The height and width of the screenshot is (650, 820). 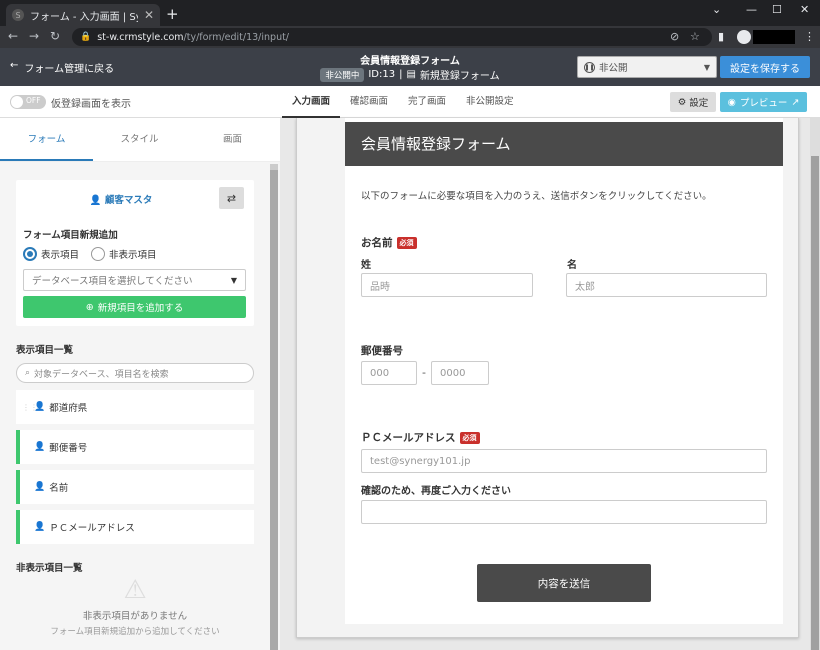 What do you see at coordinates (68, 448) in the screenshot?
I see `list-item-label: 郵便番号` at bounding box center [68, 448].